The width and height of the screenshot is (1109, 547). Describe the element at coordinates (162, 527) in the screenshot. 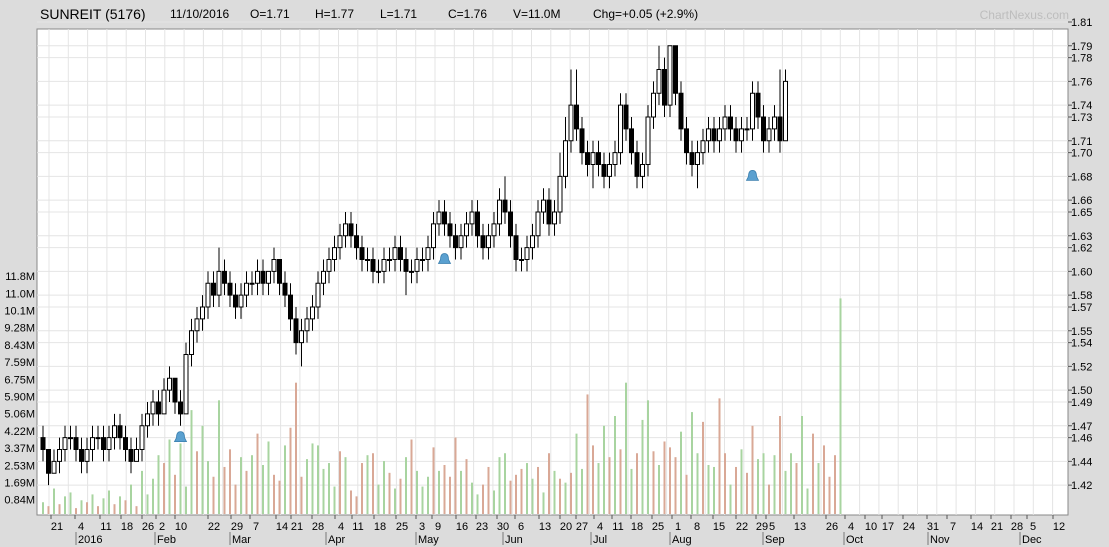

I see `day-tick-label: 2` at that location.